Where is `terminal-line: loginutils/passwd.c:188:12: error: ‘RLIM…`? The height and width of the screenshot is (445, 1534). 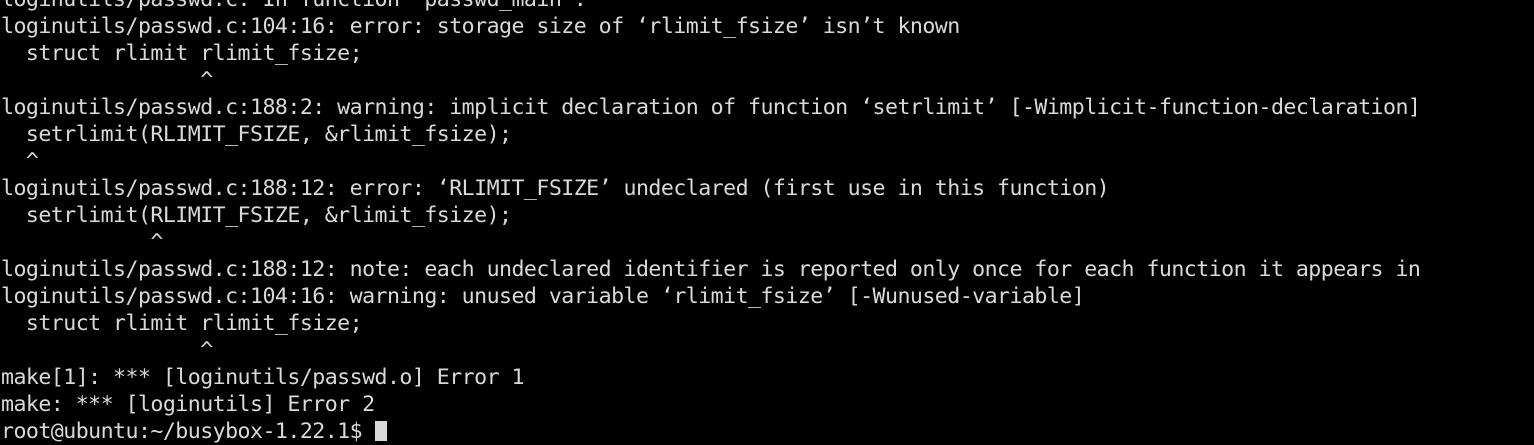 terminal-line: loginutils/passwd.c:188:12: error: ‘RLIM… is located at coordinates (555, 188).